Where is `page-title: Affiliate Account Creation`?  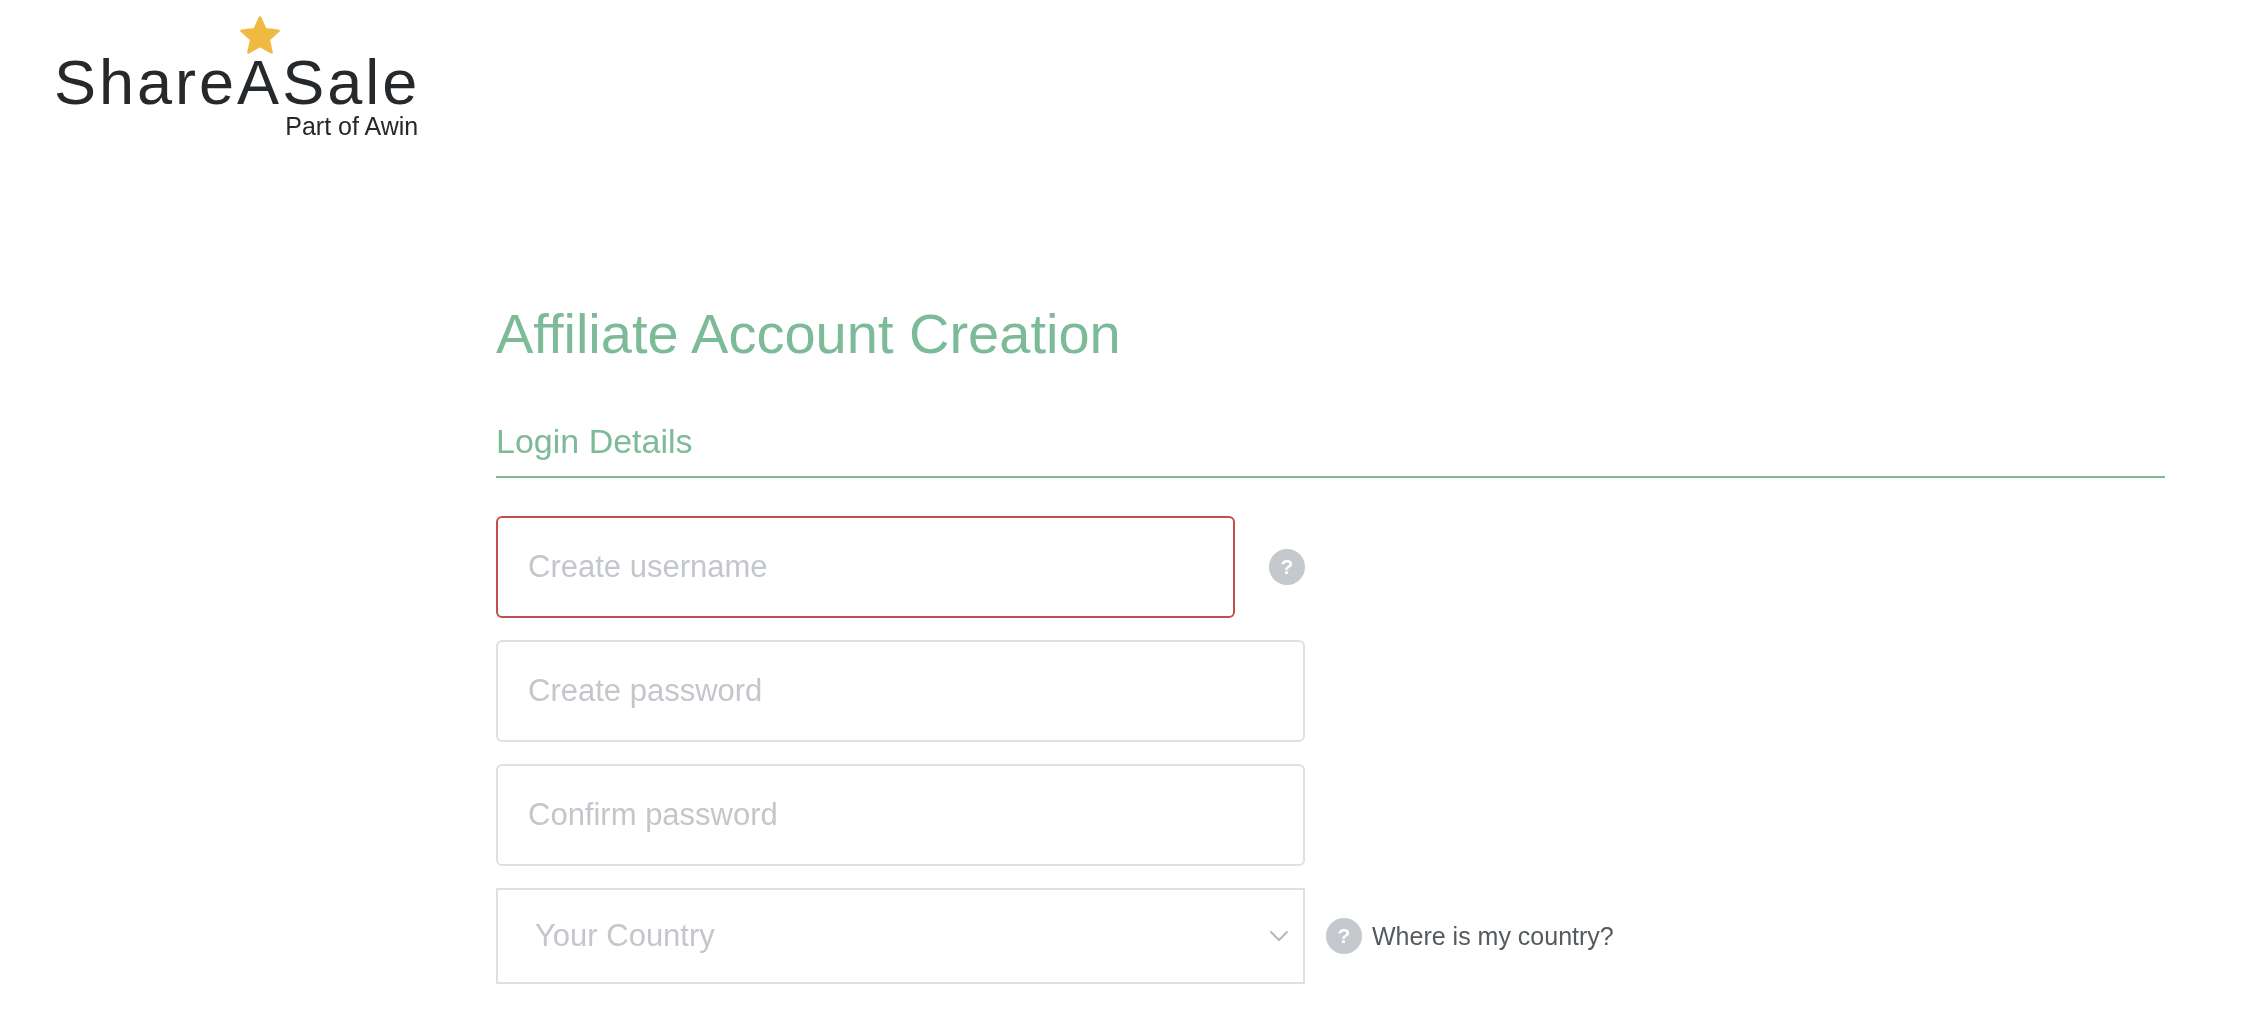
page-title: Affiliate Account Creation is located at coordinates (808, 334).